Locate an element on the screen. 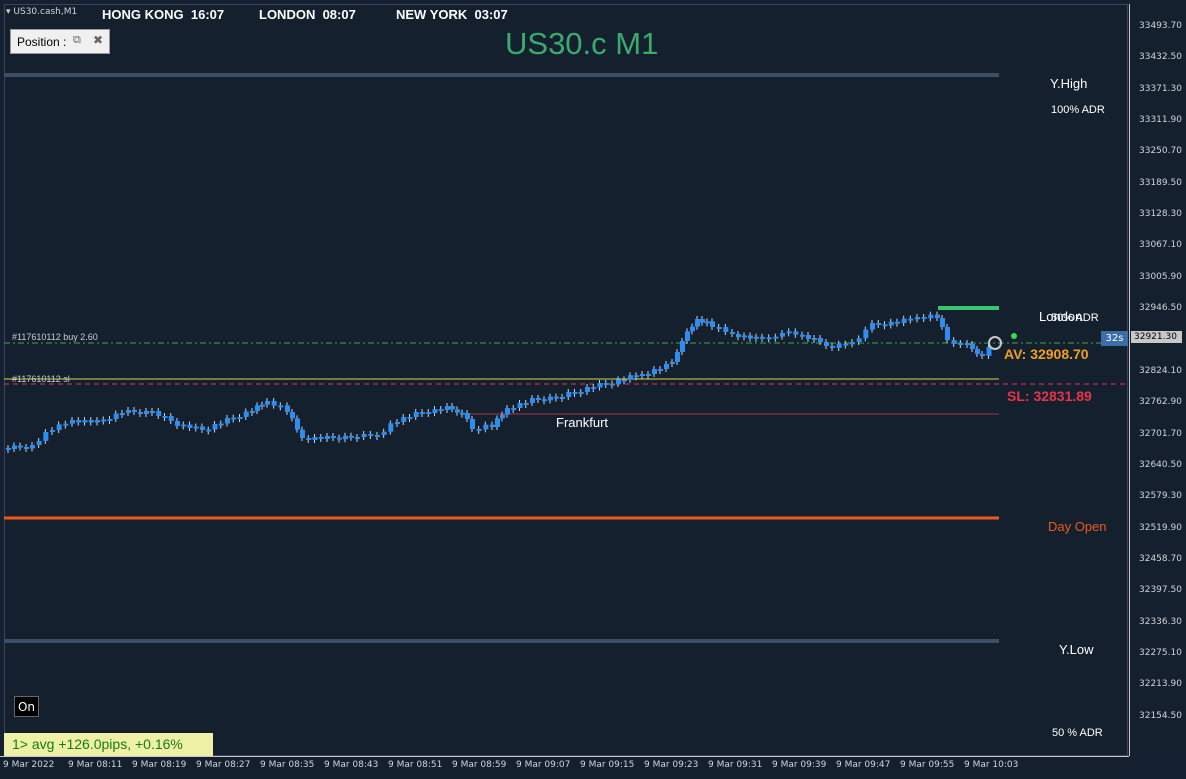 The image size is (1186, 779). time-tick-label: 9 Mar 09:47 is located at coordinates (863, 765).